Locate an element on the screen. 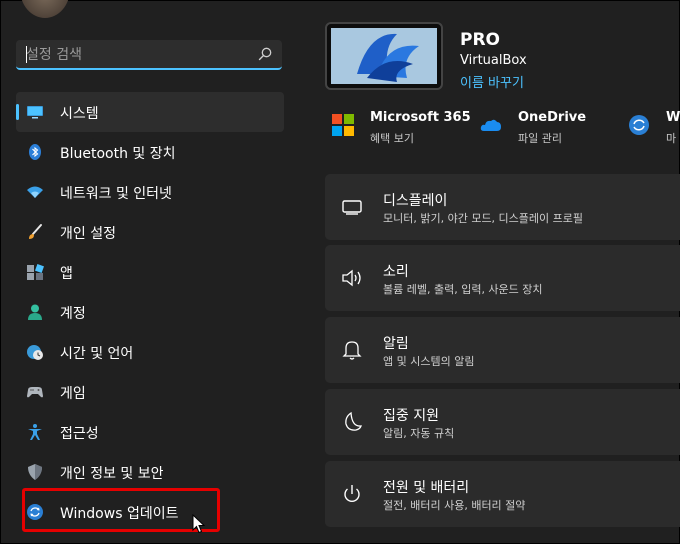 This screenshot has width=680, height=544. settings-card-sound: 소리 볼륨 레벨, 출력, 입력, 사운드 장치 is located at coordinates (502, 278).